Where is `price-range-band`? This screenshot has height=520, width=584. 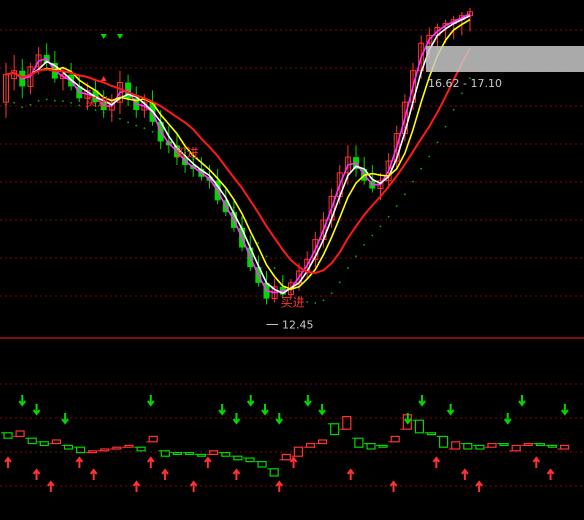 price-range-band is located at coordinates (505, 59).